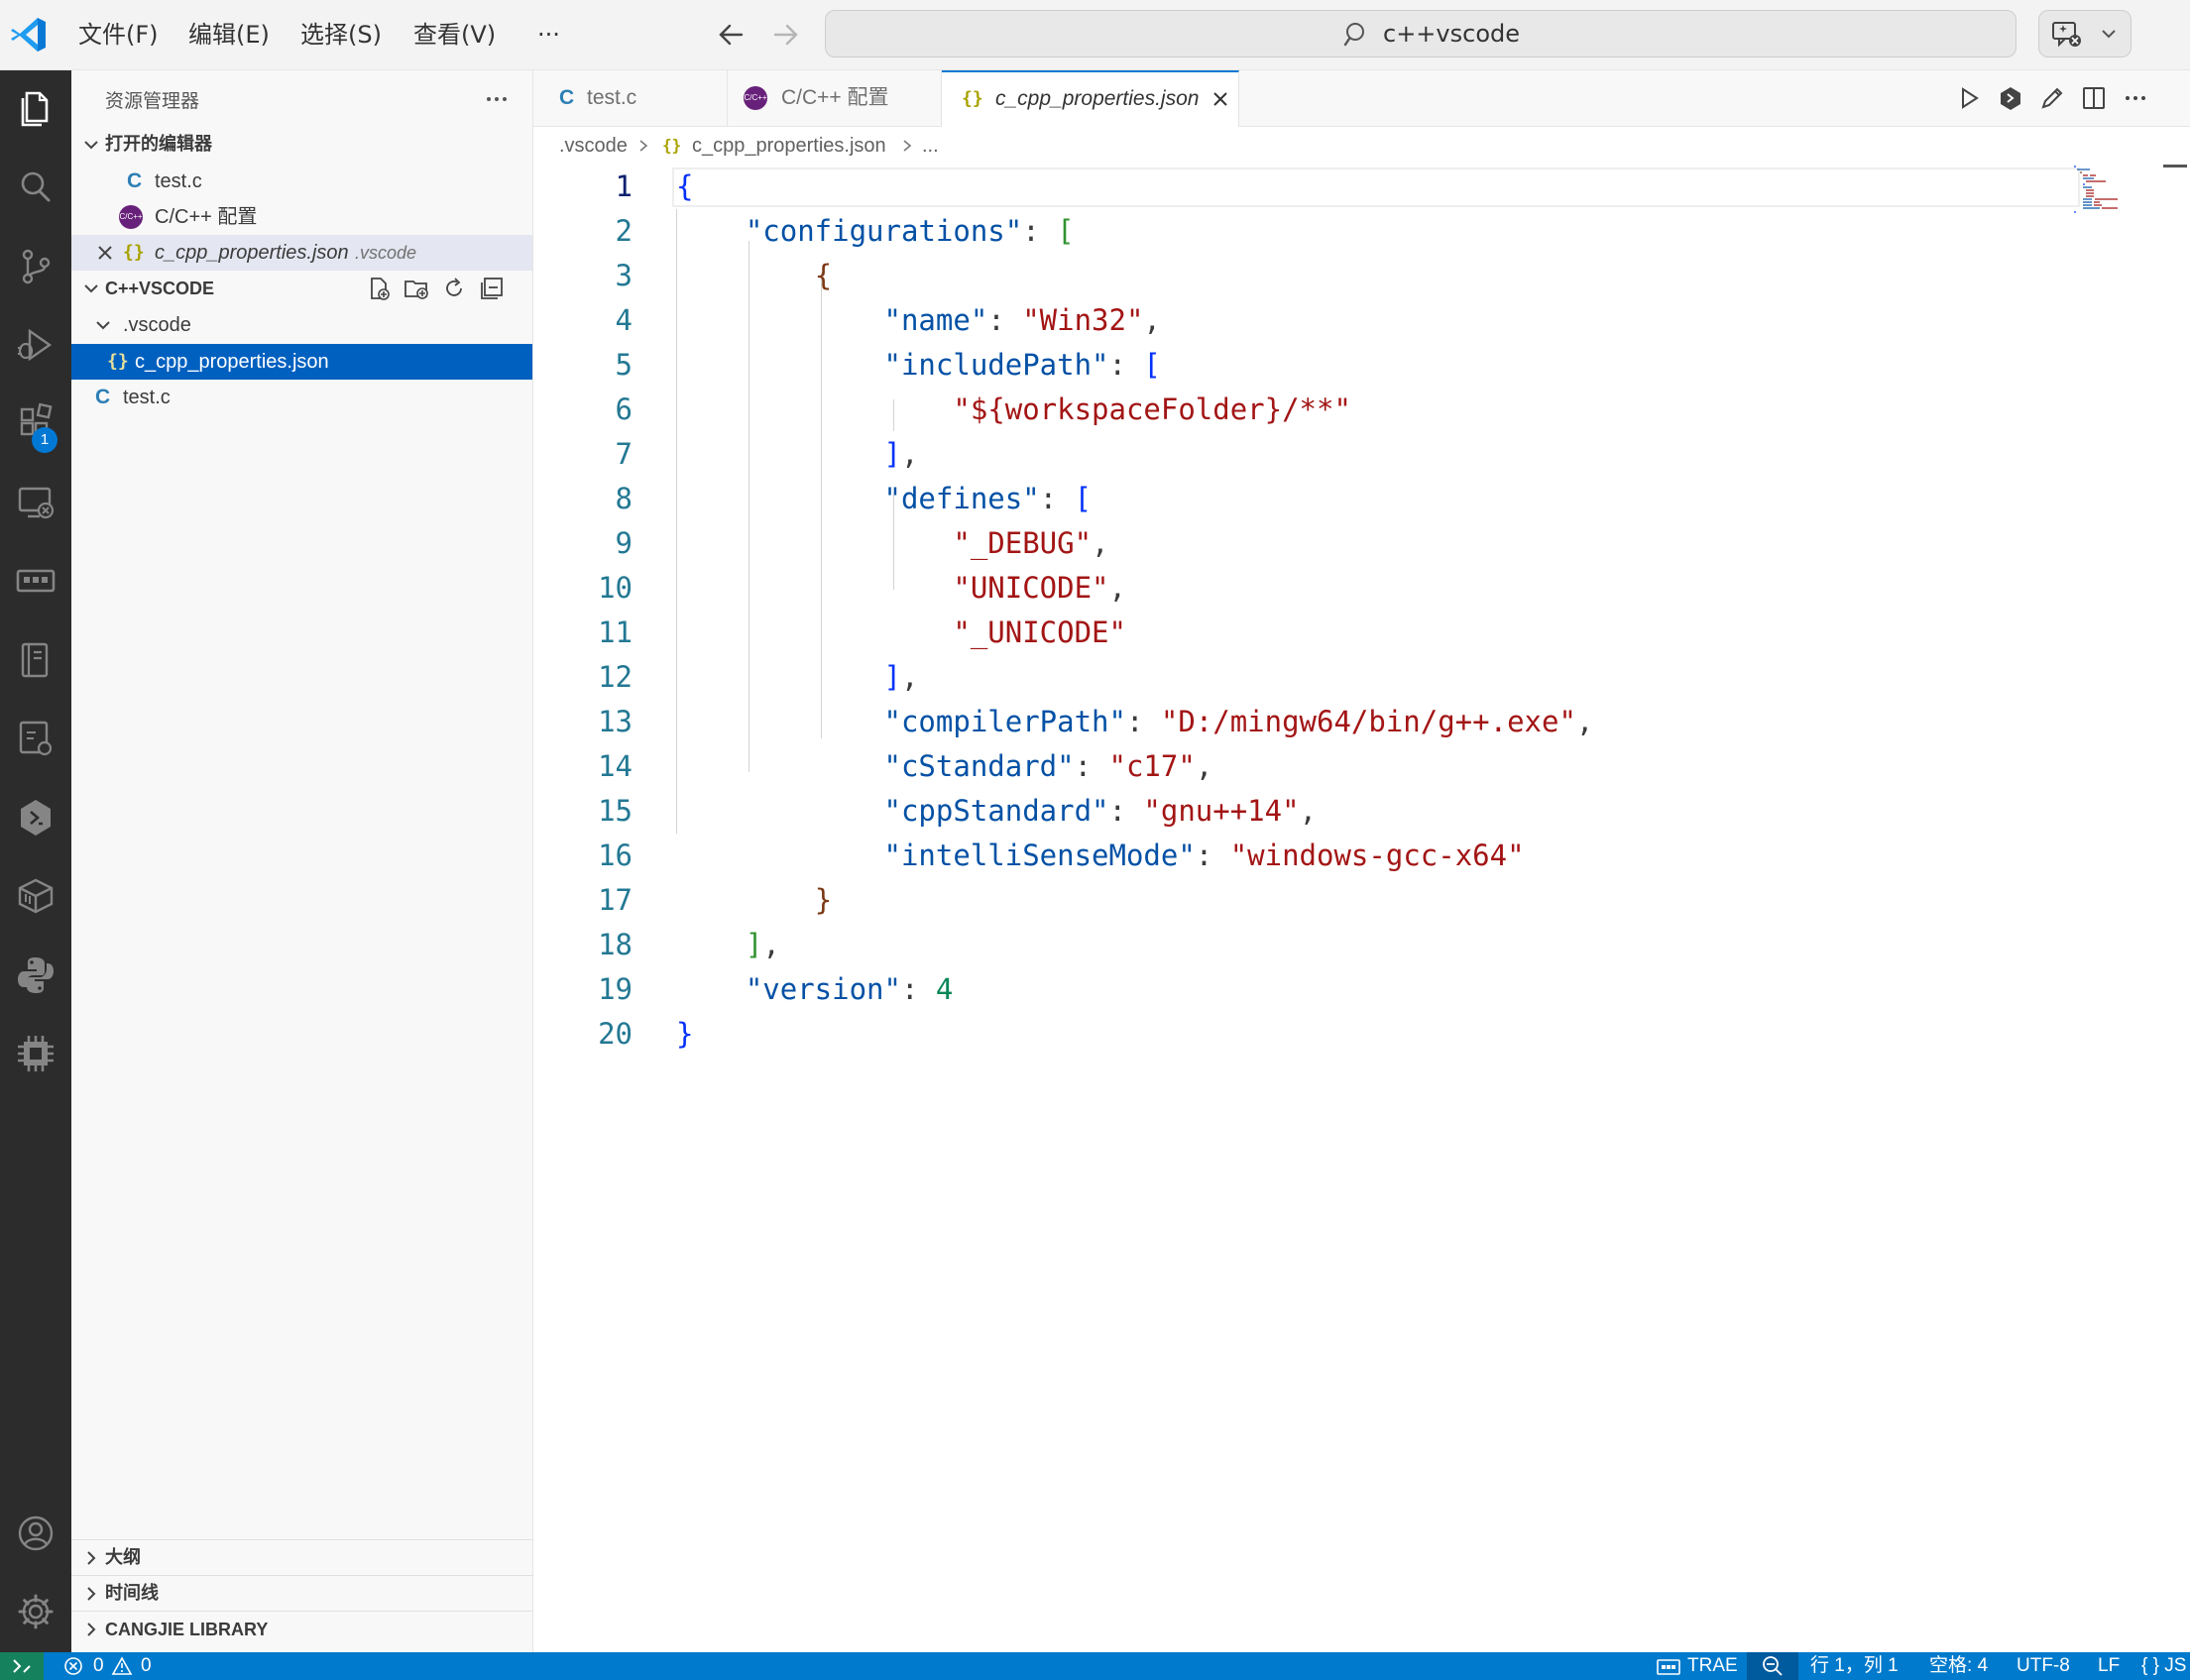 Image resolution: width=2190 pixels, height=1680 pixels. Describe the element at coordinates (160, 288) in the screenshot. I see `workspace-label: C++VSCODE` at that location.